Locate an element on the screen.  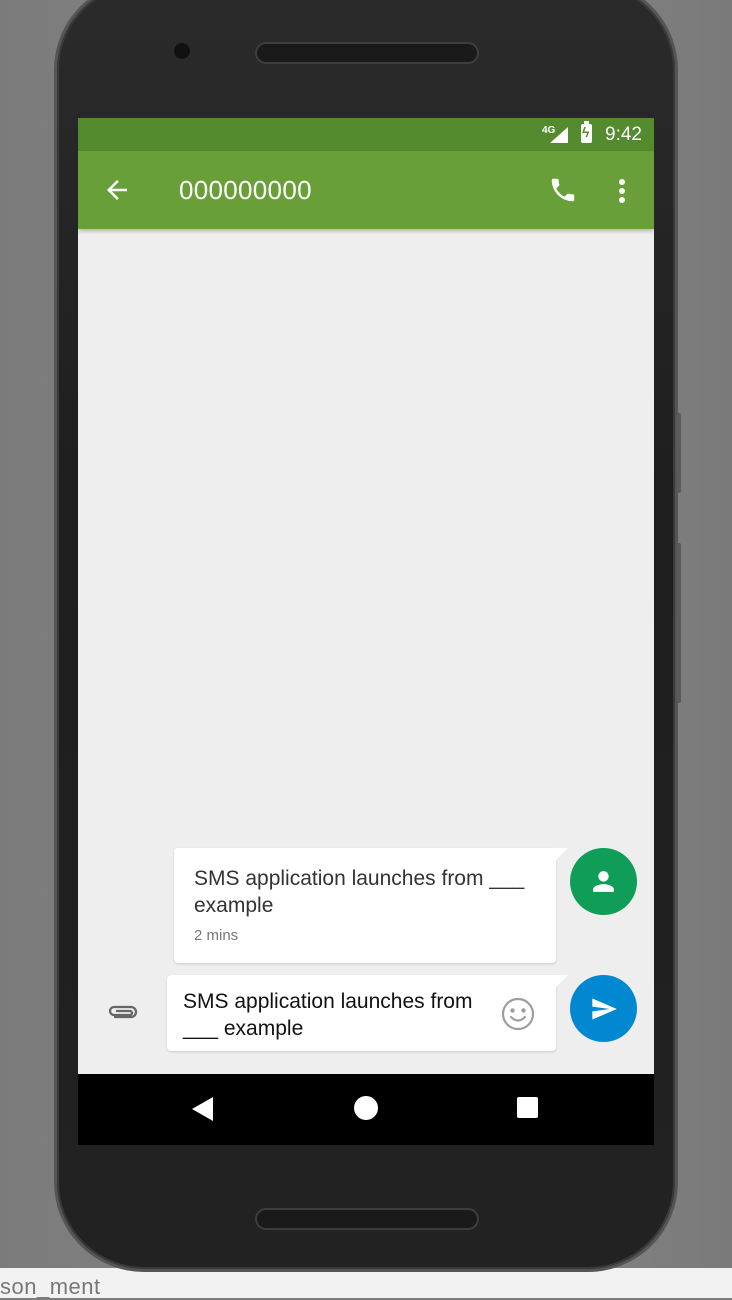
arrow-back-icon is located at coordinates (117, 190).